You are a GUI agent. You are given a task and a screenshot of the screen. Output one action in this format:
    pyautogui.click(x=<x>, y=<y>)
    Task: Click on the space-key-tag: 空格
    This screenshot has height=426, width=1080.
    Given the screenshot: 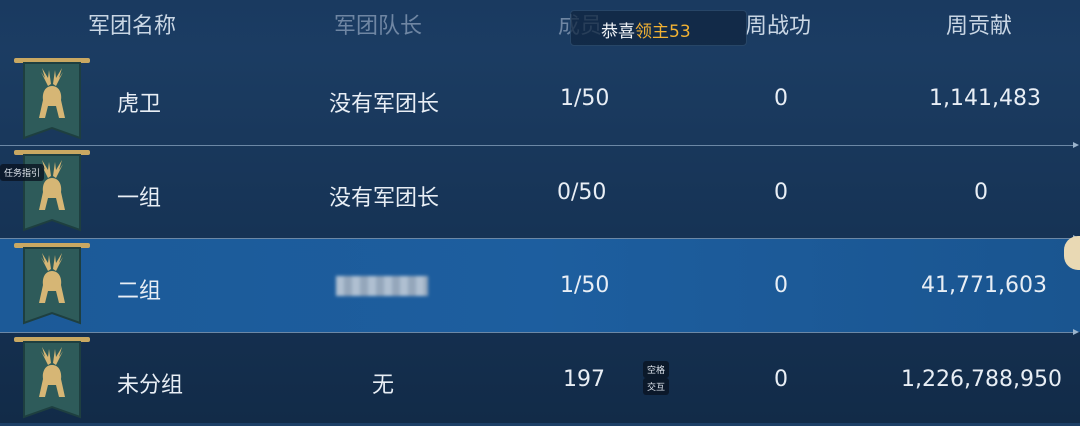 What is the action you would take?
    pyautogui.click(x=656, y=369)
    